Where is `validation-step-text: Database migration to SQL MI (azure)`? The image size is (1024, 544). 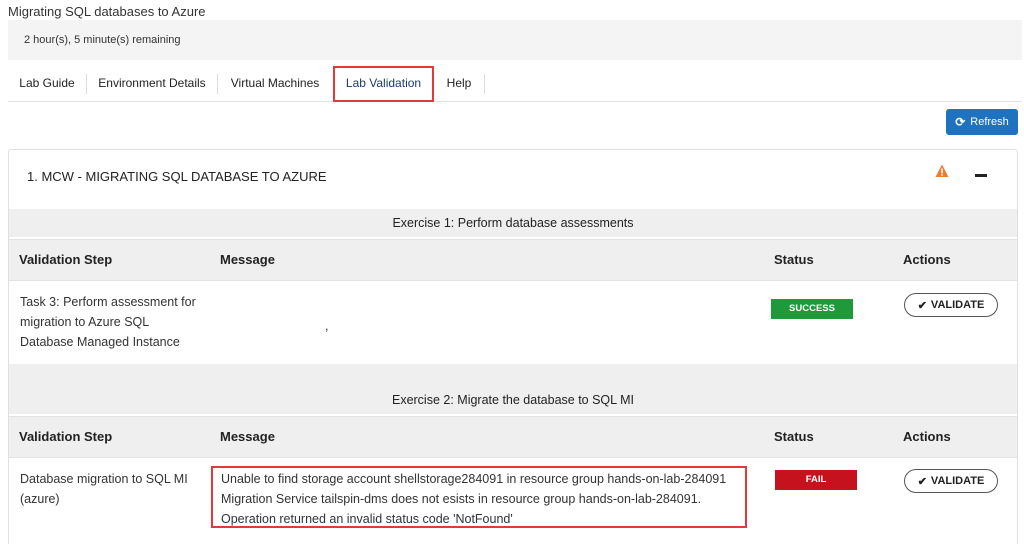 validation-step-text: Database migration to SQL MI (azure) is located at coordinates (104, 489).